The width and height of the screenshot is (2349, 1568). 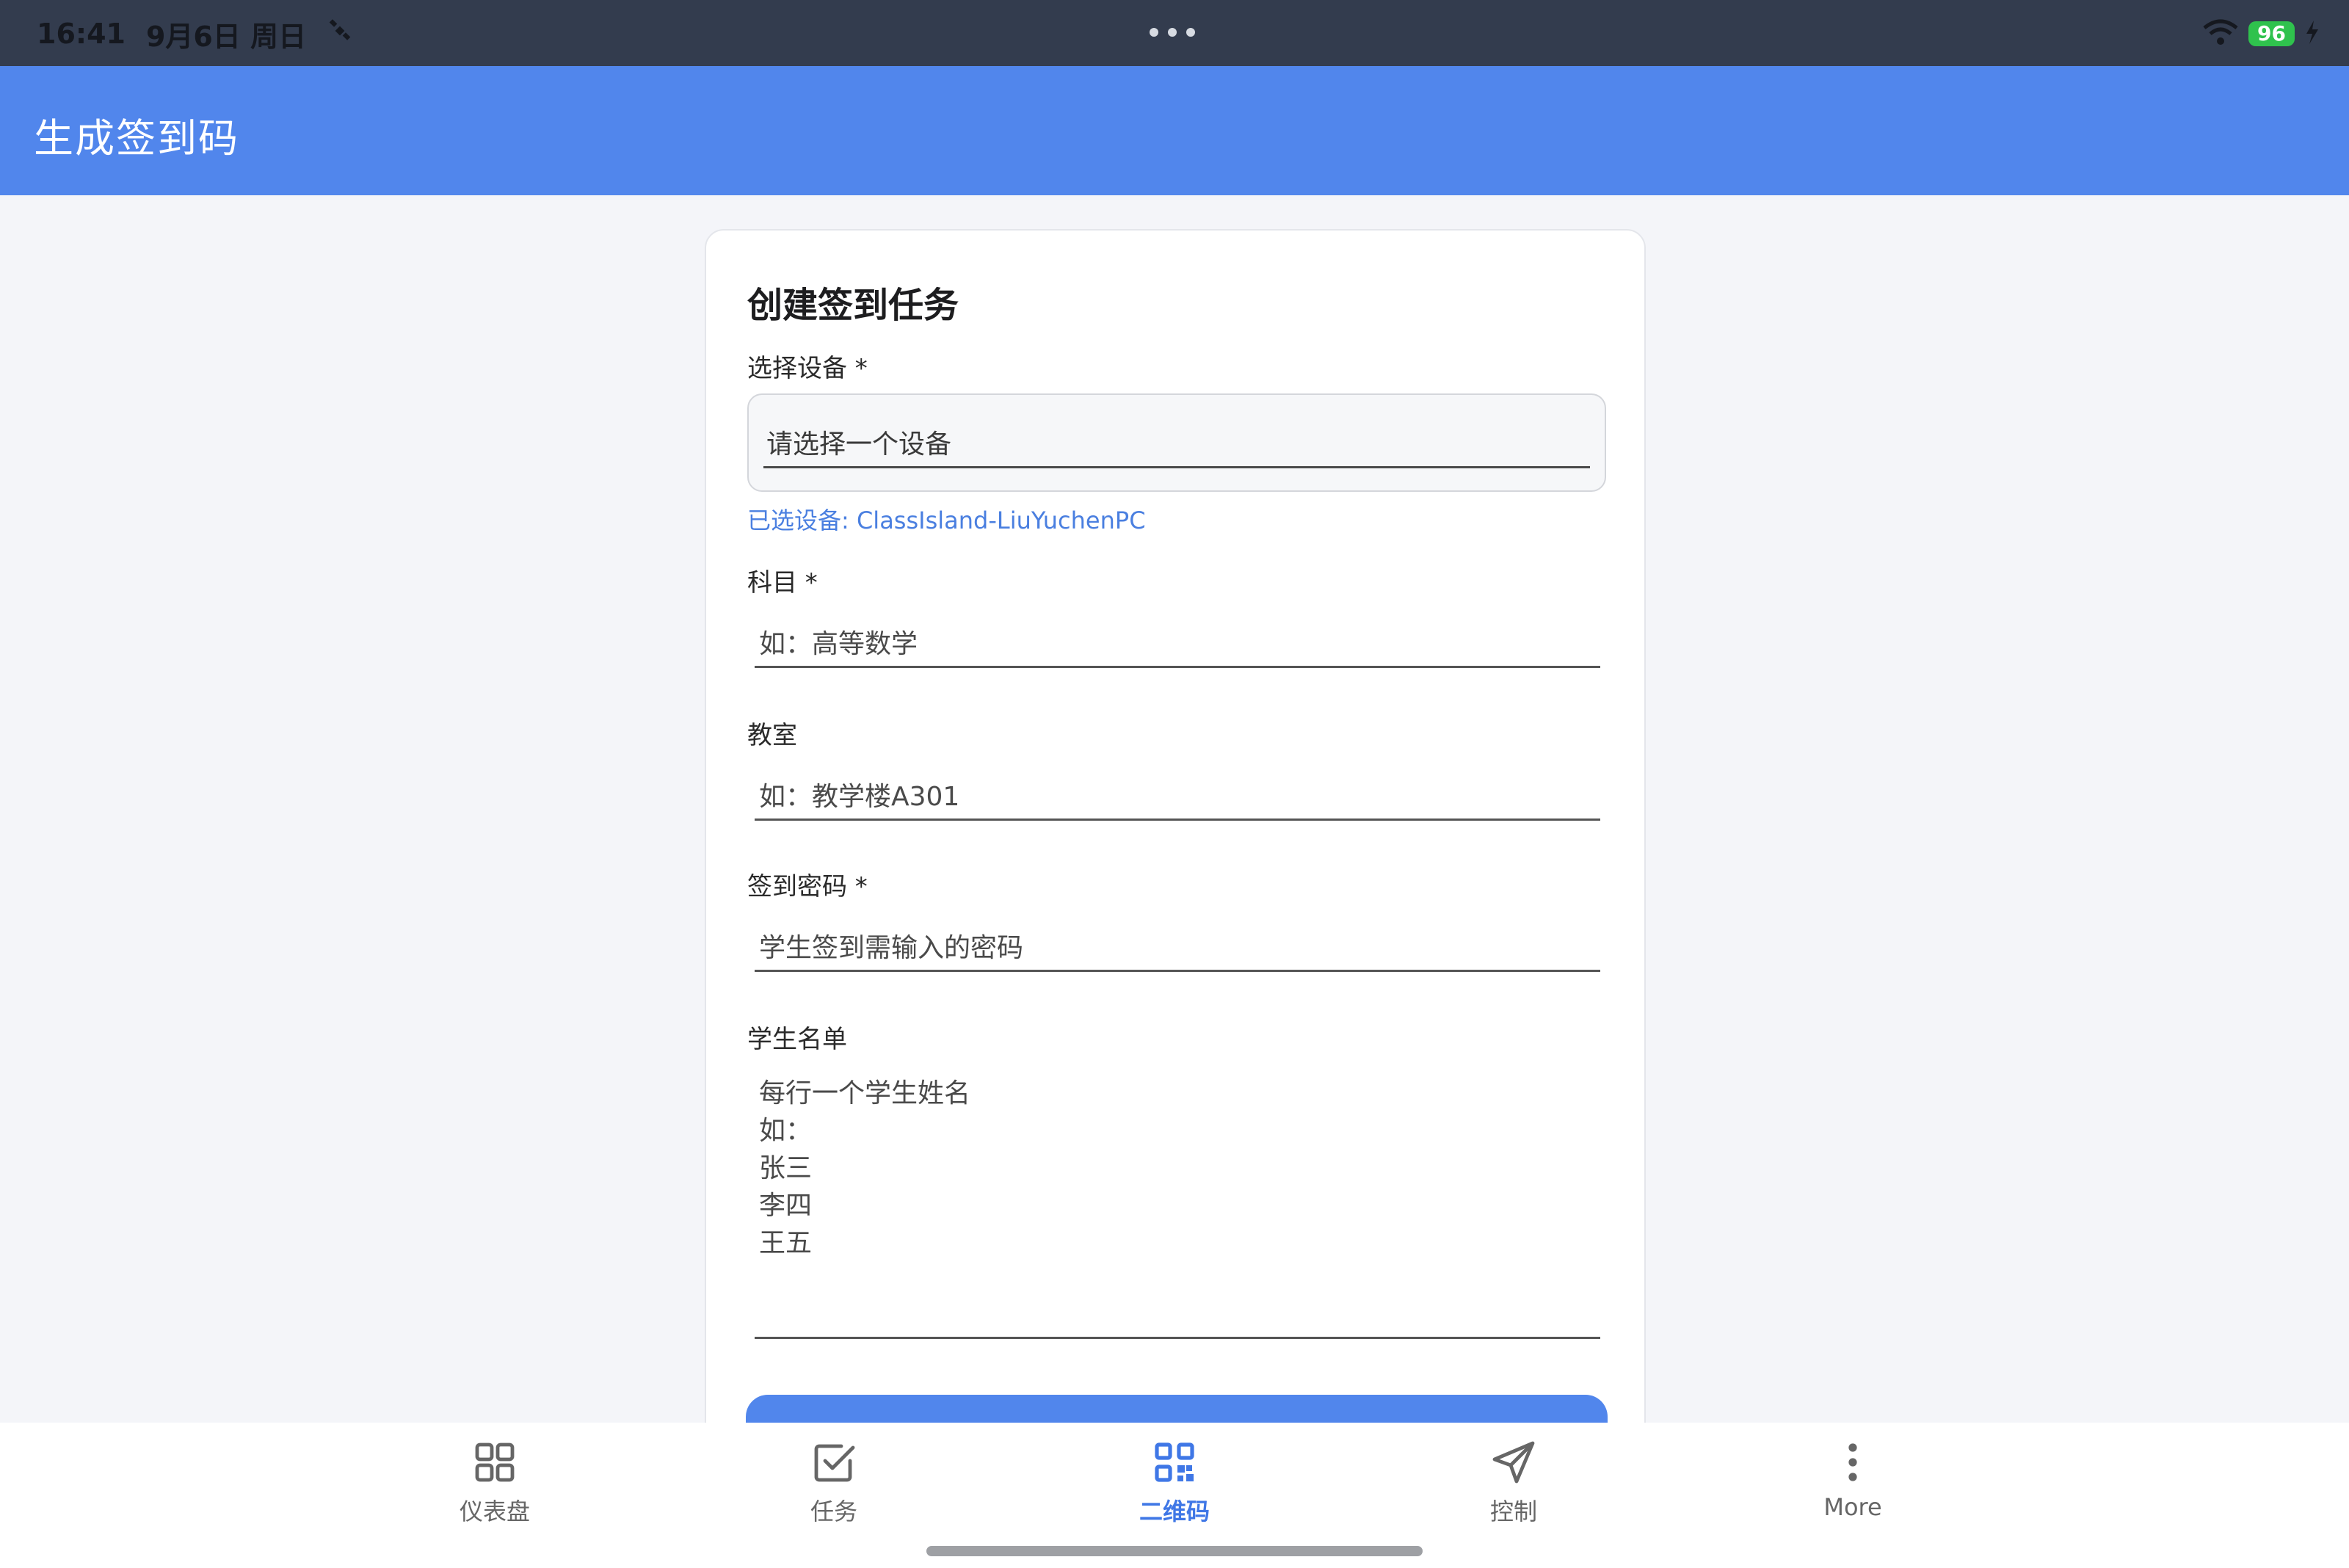 I want to click on subject-input-placeholder: 如：高等数学, so click(x=838, y=644).